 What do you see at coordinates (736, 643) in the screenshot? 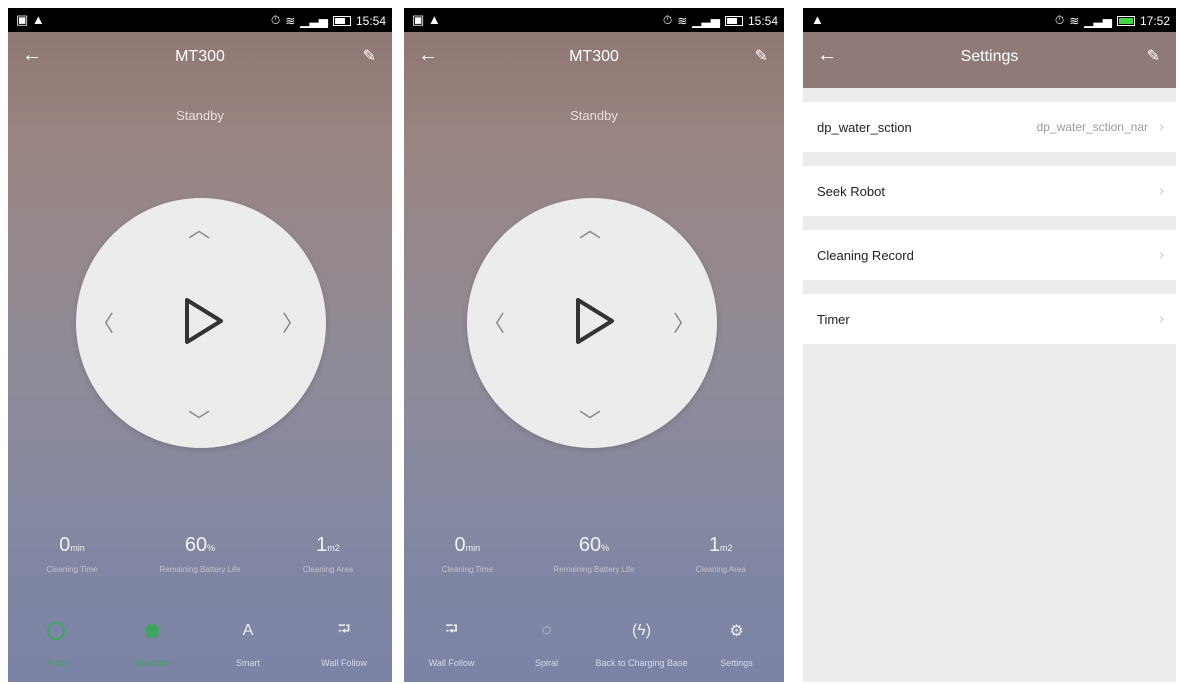
I see `mode-settings: ⚙ Settings` at bounding box center [736, 643].